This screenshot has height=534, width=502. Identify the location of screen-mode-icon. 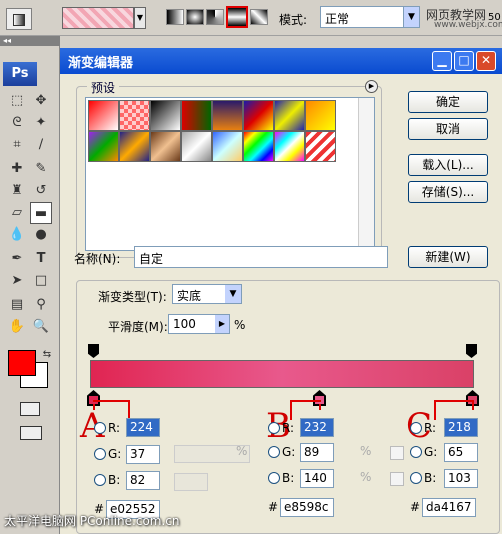
(31, 433).